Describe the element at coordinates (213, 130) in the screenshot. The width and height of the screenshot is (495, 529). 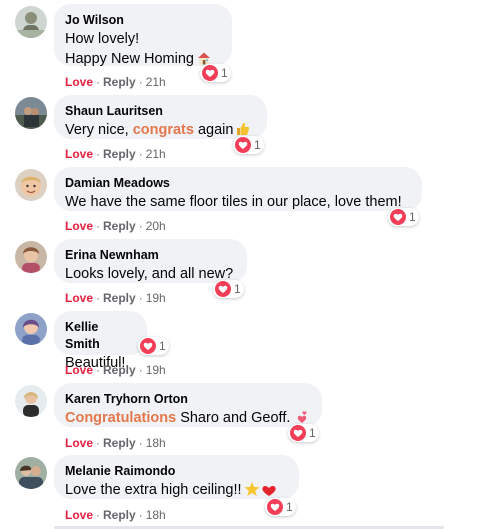
I see `comment-text: again` at that location.